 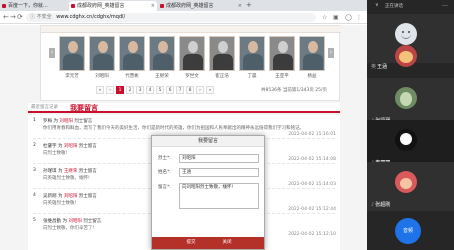 What do you see at coordinates (191, 243) in the screenshot?
I see `submit-button: 提交` at bounding box center [191, 243].